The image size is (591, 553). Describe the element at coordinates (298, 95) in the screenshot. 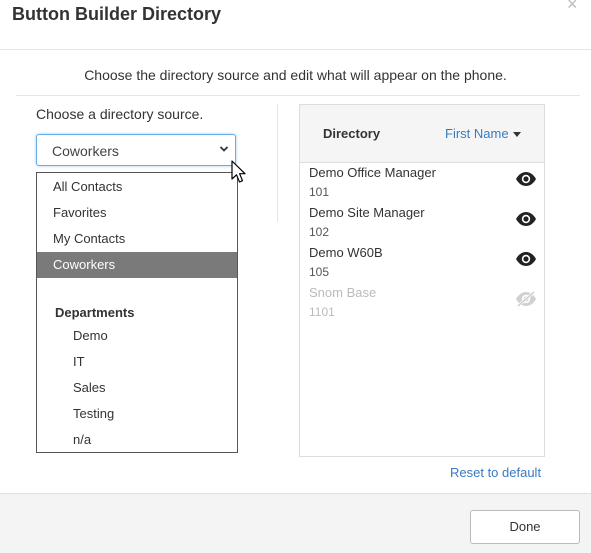

I see `subtitle-divider` at that location.